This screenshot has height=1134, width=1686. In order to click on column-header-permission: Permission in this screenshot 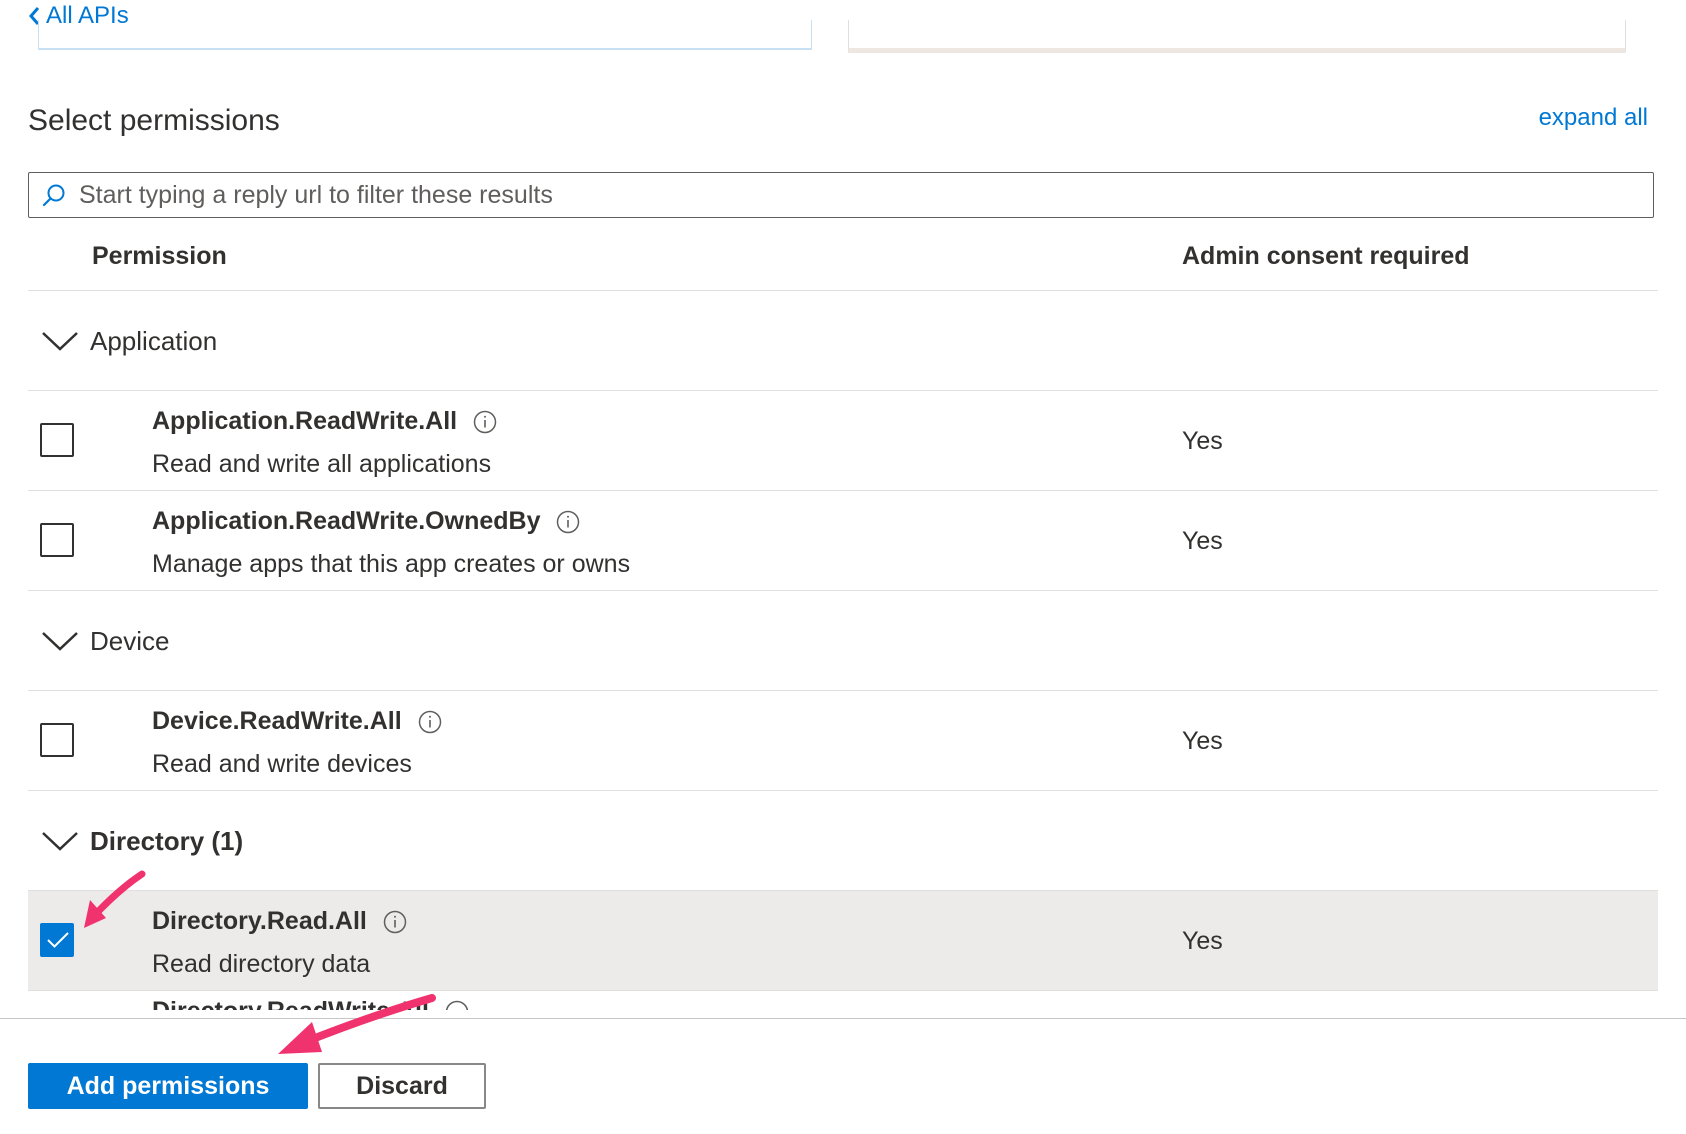, I will do `click(159, 256)`.